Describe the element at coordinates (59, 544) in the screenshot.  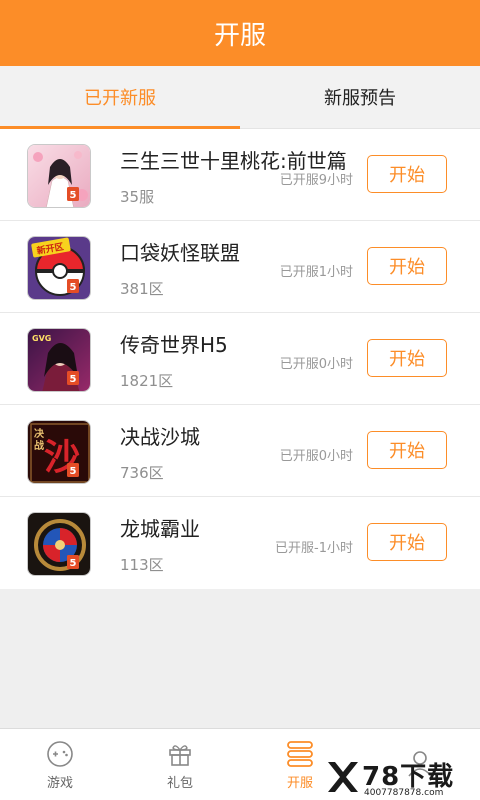
I see `dragon-city-game-icon: 5` at that location.